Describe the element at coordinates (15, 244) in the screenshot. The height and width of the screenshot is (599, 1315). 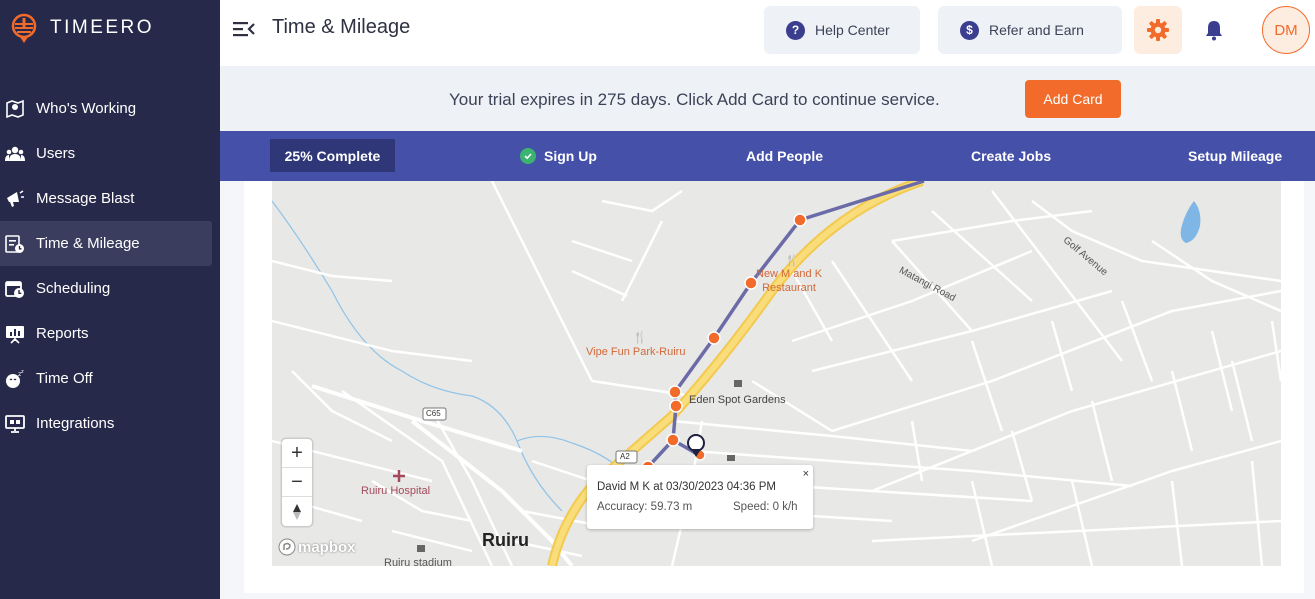
I see `timesheet-icon` at that location.